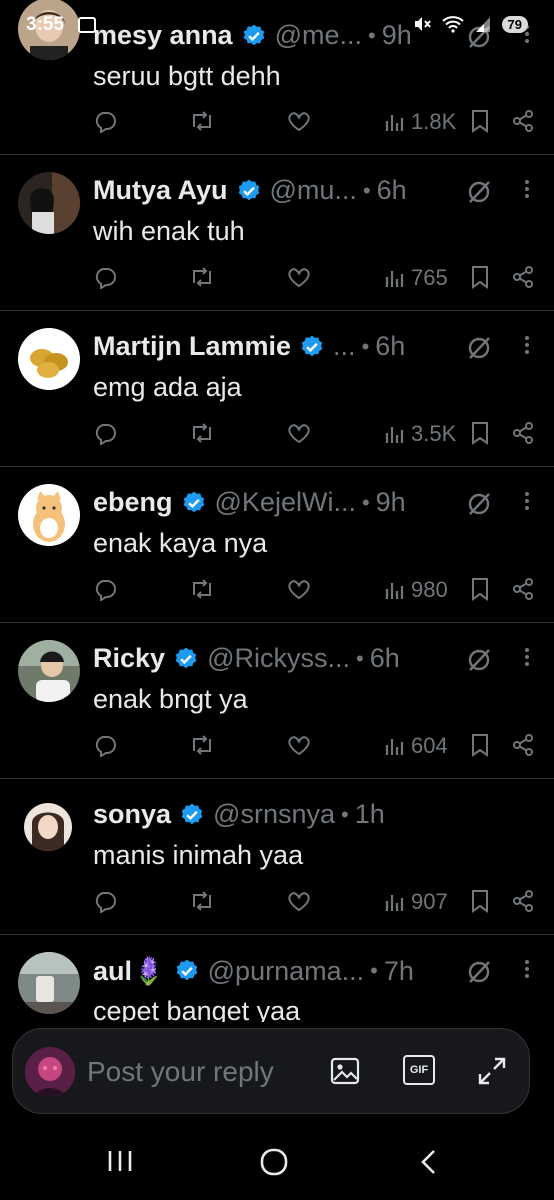 The image size is (554, 1200). Describe the element at coordinates (277, 389) in the screenshot. I see `reply-tweet: Martijn Lammie ... • 6h emg ada aja 3.5K` at that location.